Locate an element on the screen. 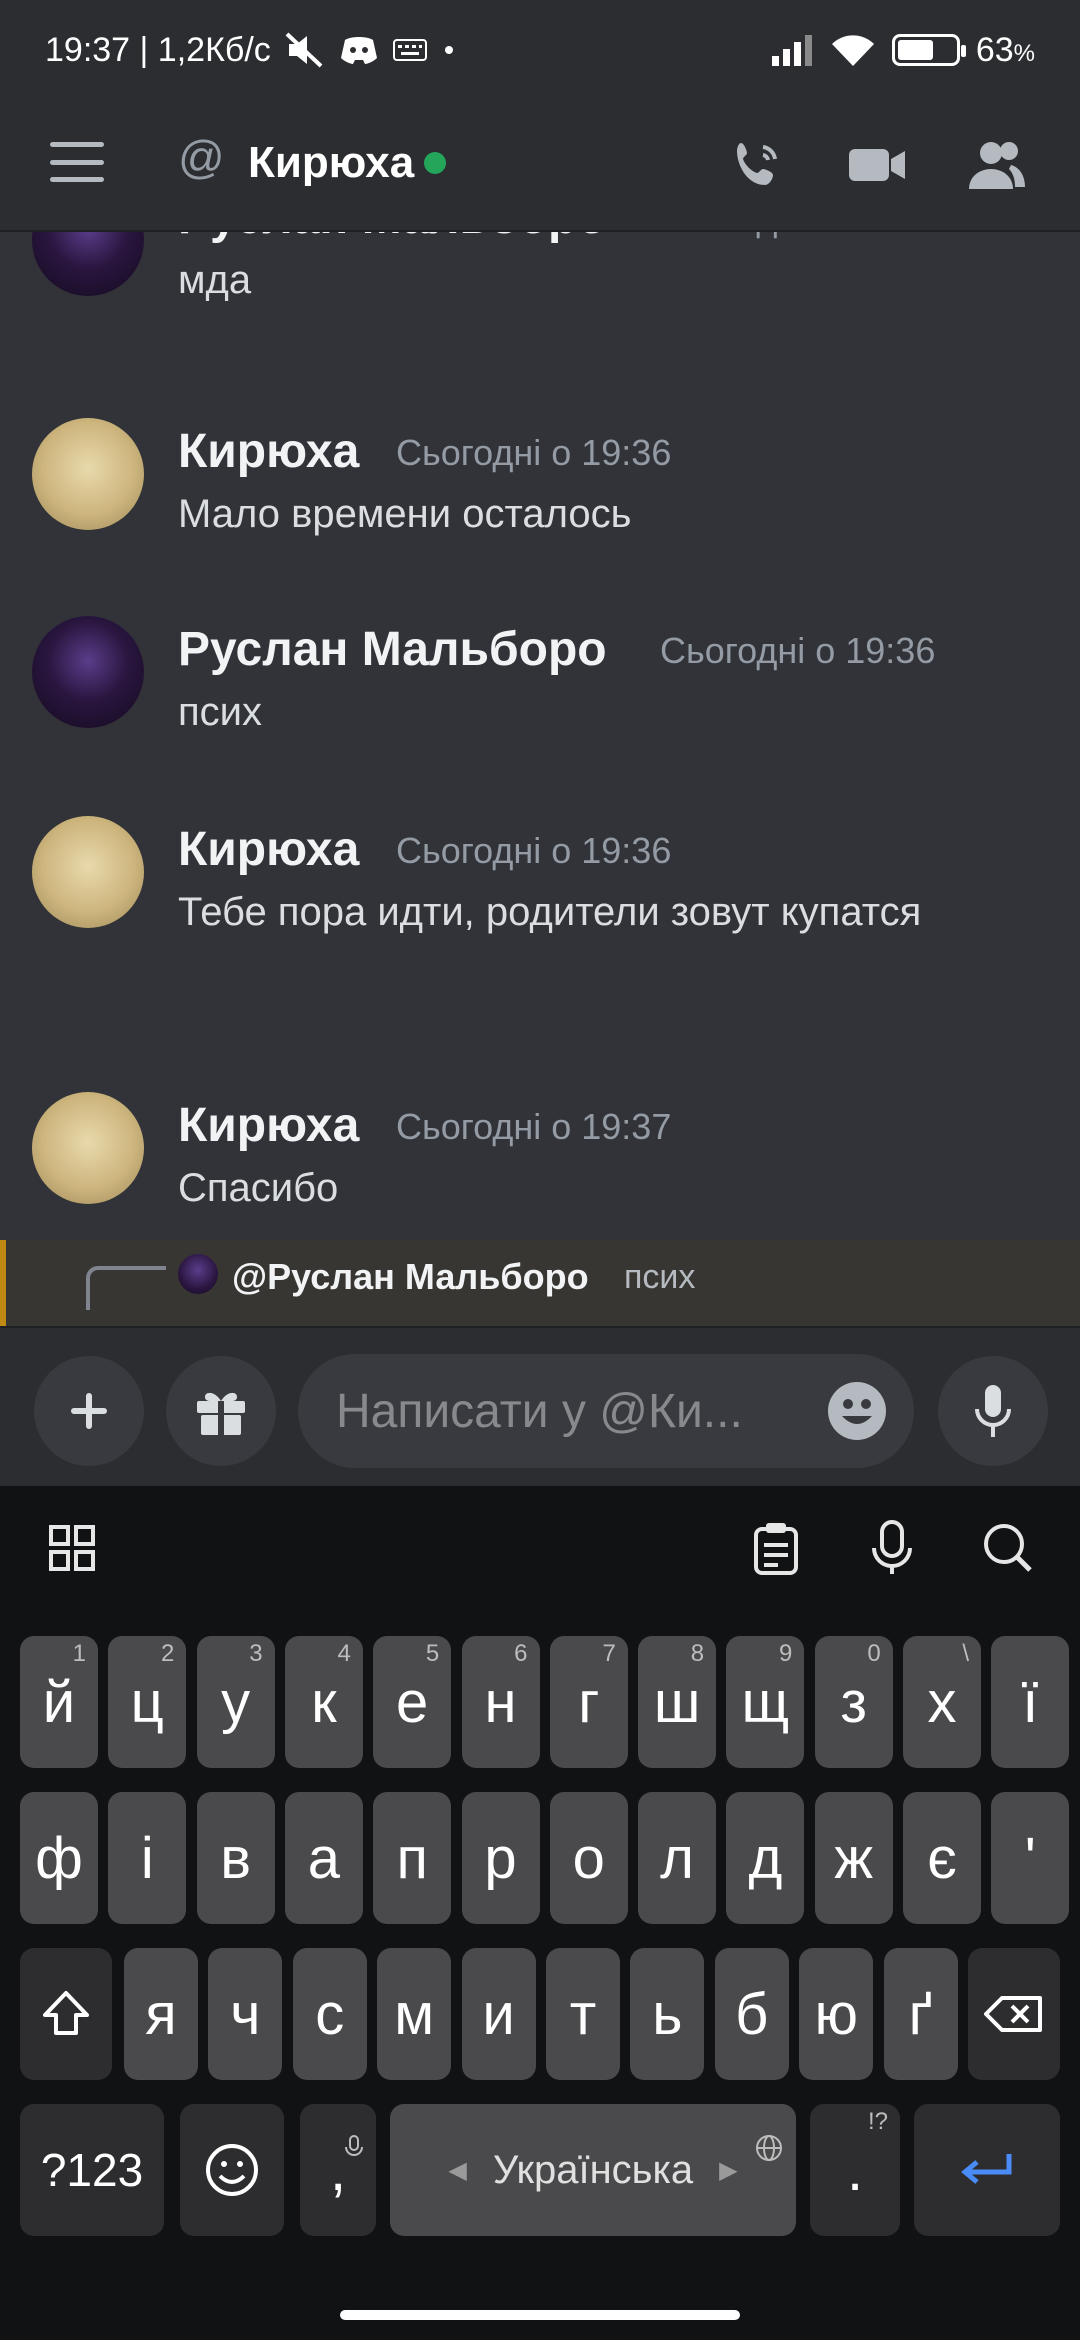 The height and width of the screenshot is (2340, 1080). clipboard-icon is located at coordinates (776, 1548).